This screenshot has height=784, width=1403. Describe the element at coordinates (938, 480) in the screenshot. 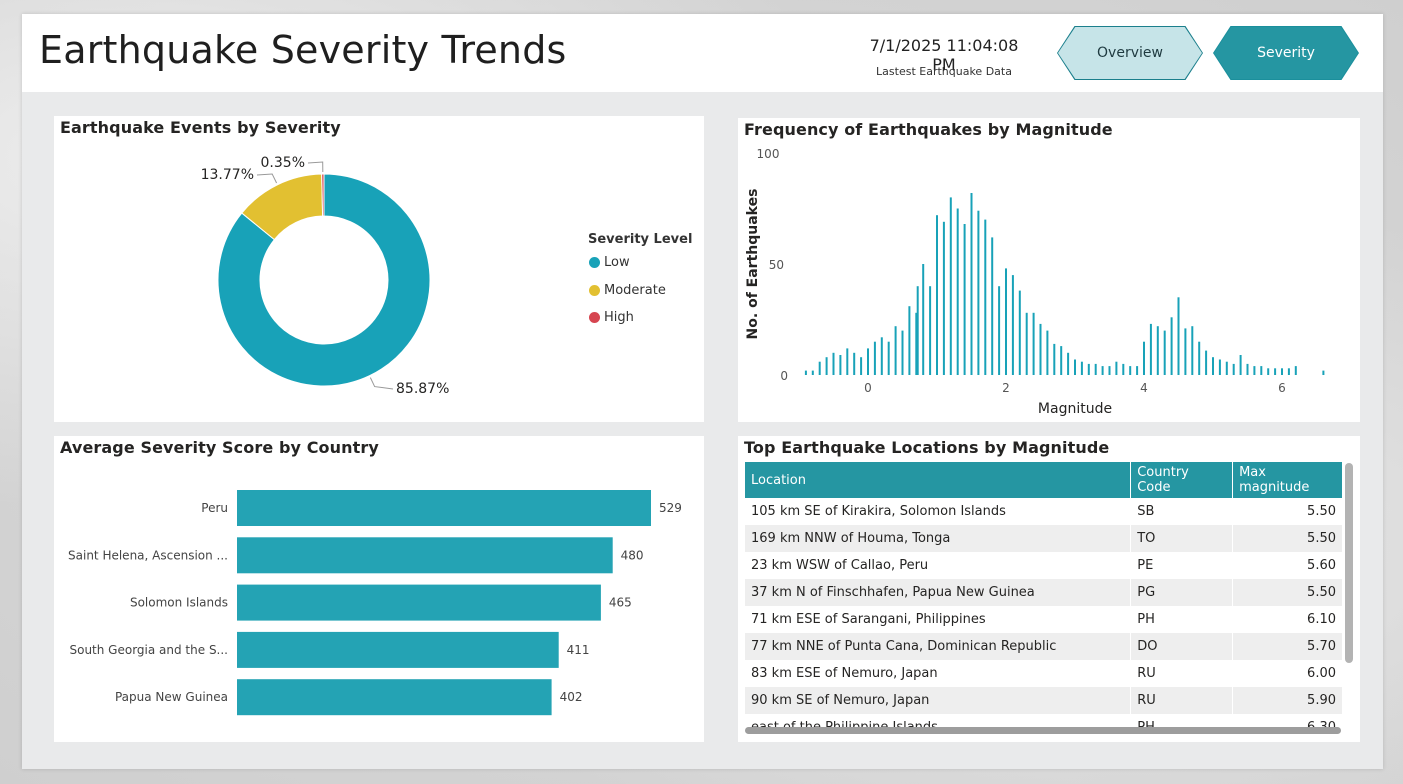

I see `column-header-location: Location` at that location.